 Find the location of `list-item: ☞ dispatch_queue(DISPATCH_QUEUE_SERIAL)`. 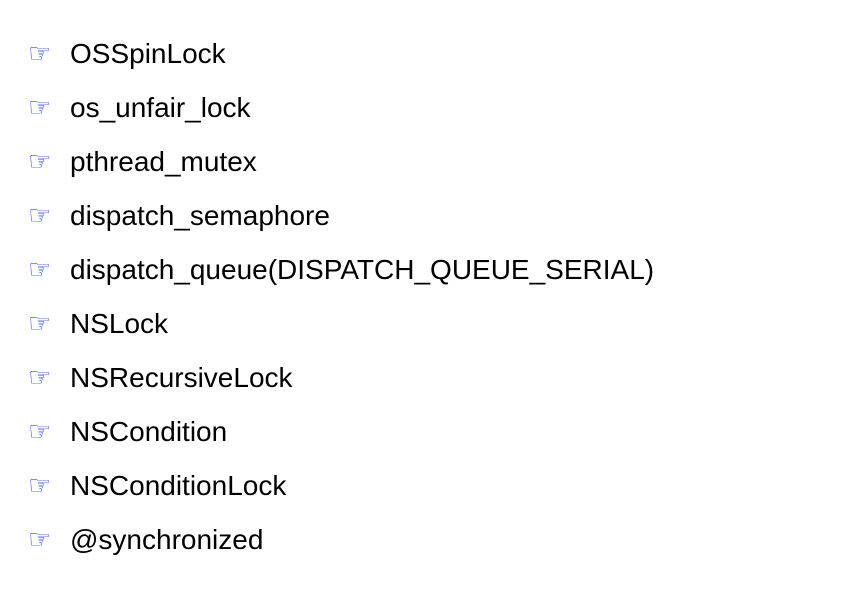

list-item: ☞ dispatch_queue(DISPATCH_QUEUE_SERIAL) is located at coordinates (341, 276).